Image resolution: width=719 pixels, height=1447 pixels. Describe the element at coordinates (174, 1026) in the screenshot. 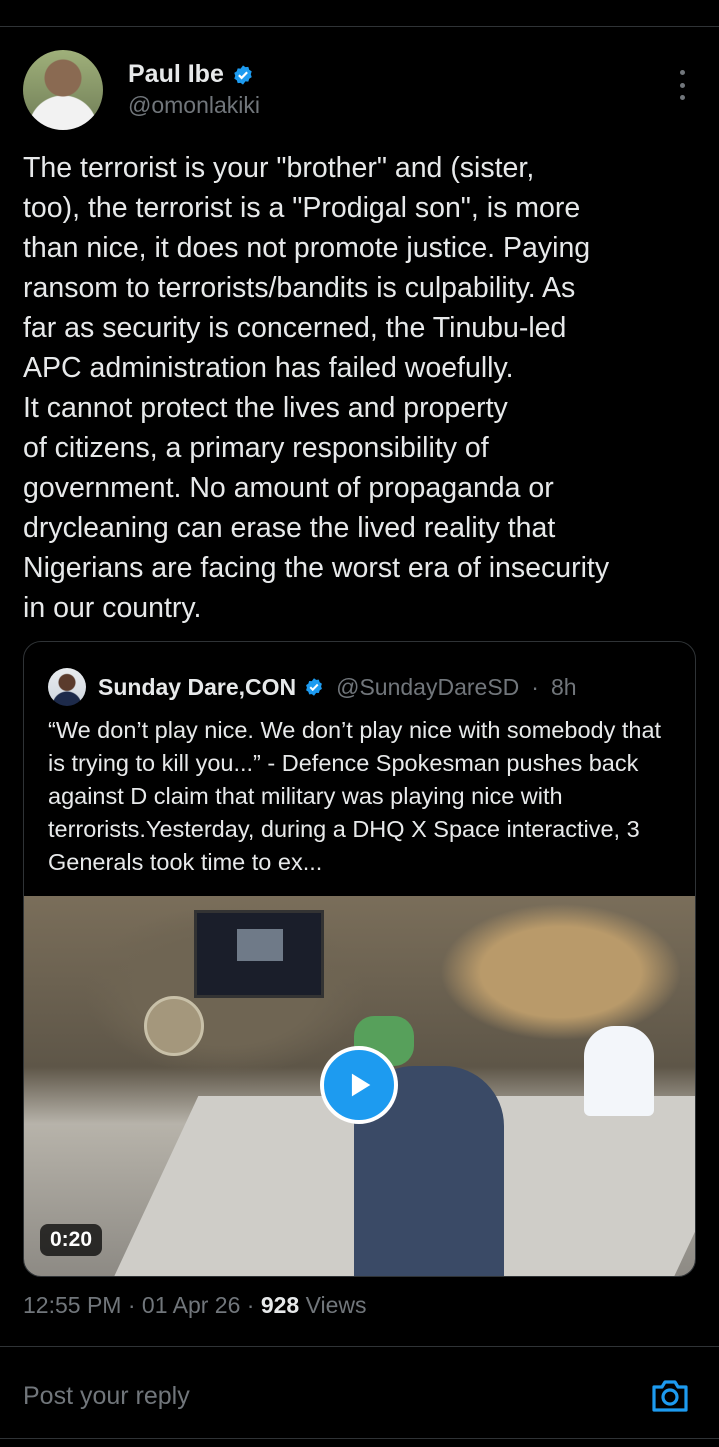

I see `video-scene-seal` at that location.